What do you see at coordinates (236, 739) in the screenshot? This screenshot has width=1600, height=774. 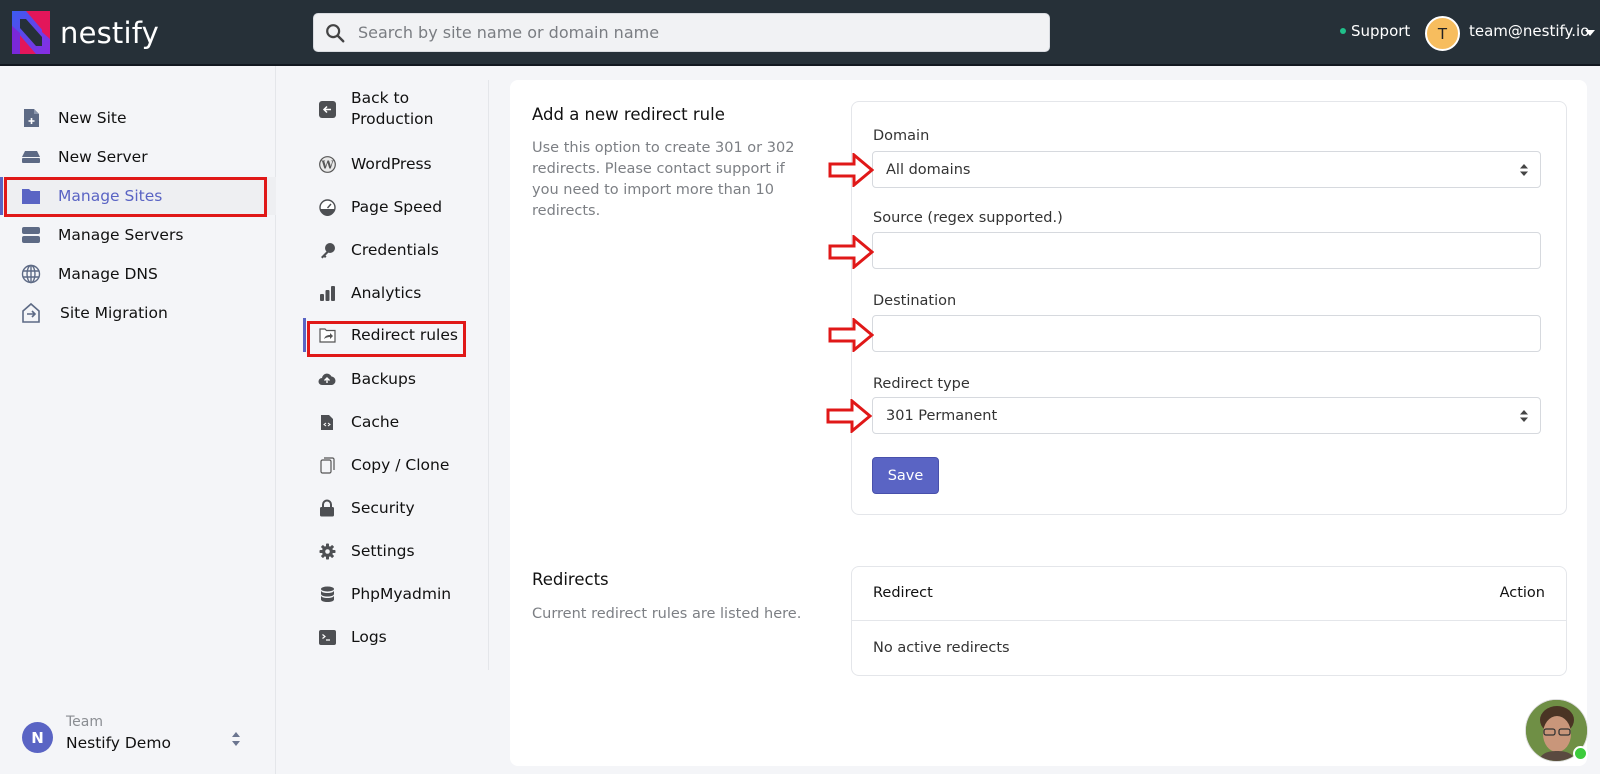 I see `sort-arrows-icon` at bounding box center [236, 739].